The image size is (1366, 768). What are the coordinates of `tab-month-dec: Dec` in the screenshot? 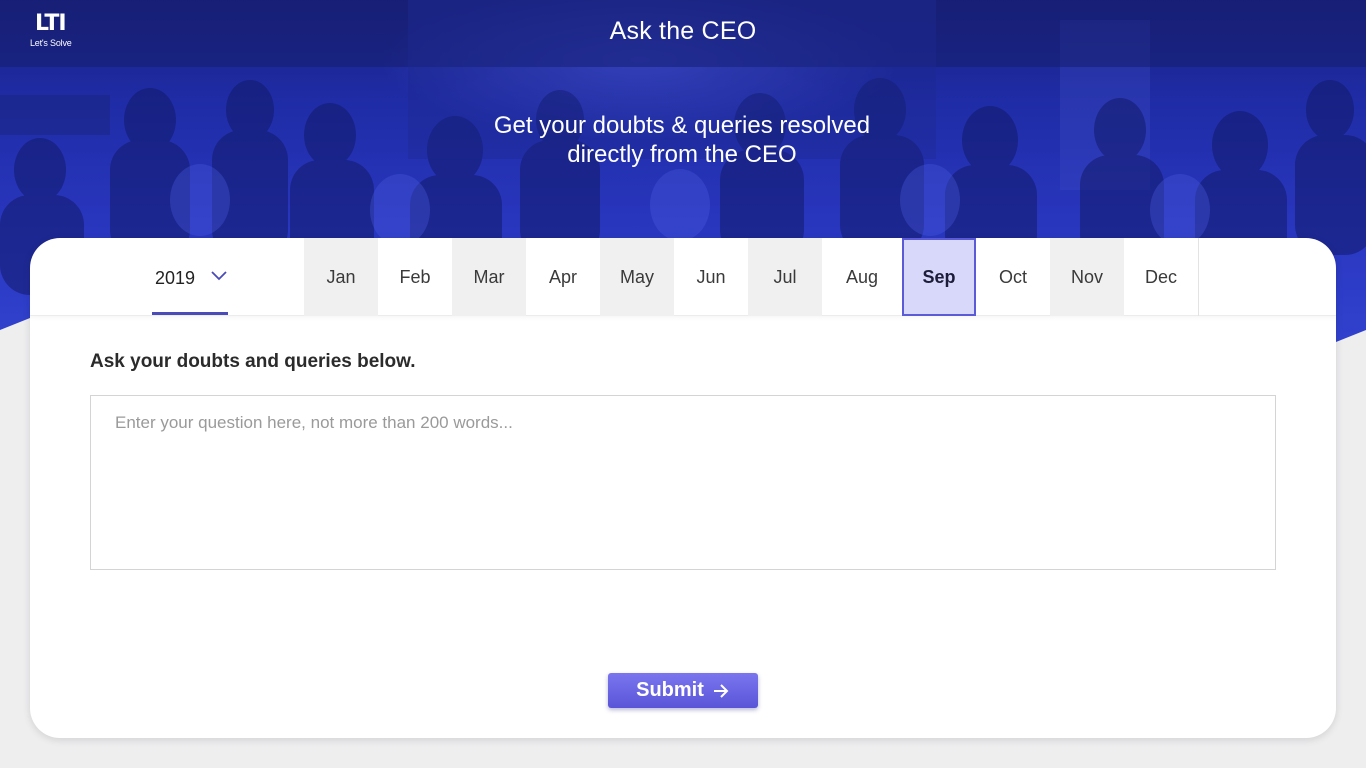 It's located at (1161, 277).